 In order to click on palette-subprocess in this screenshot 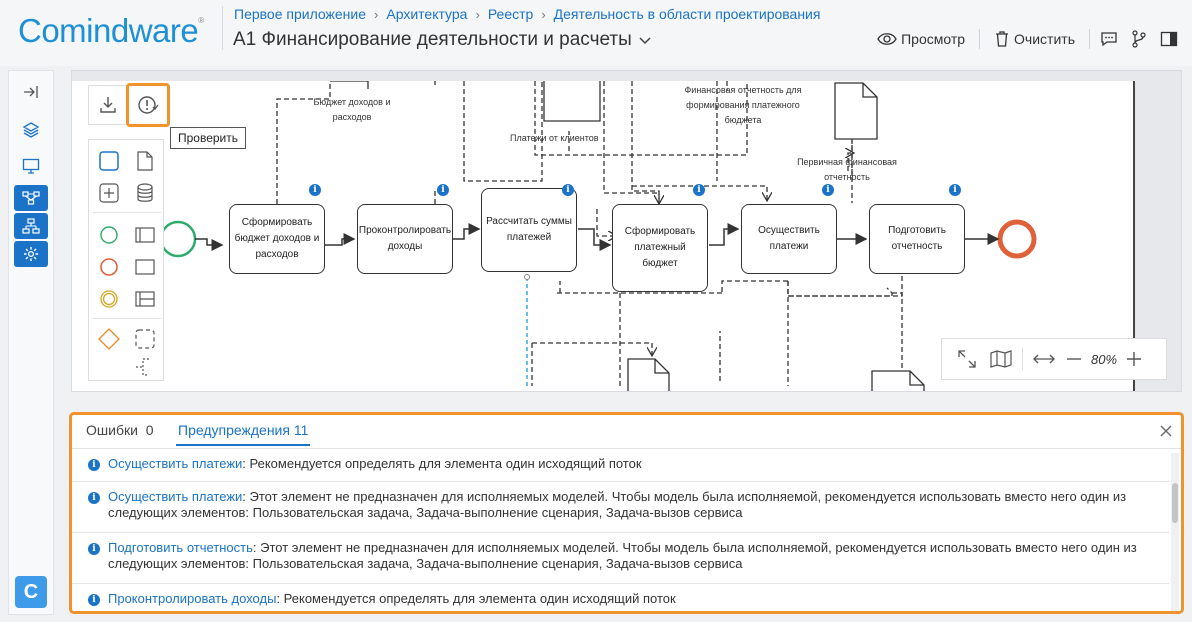, I will do `click(109, 193)`.